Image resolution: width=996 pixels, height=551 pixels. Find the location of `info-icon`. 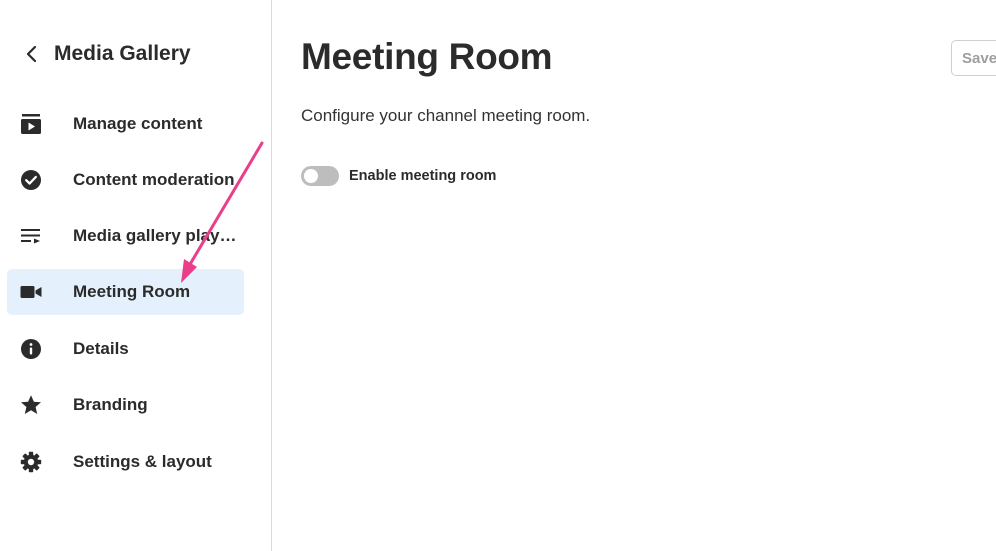

info-icon is located at coordinates (31, 349).